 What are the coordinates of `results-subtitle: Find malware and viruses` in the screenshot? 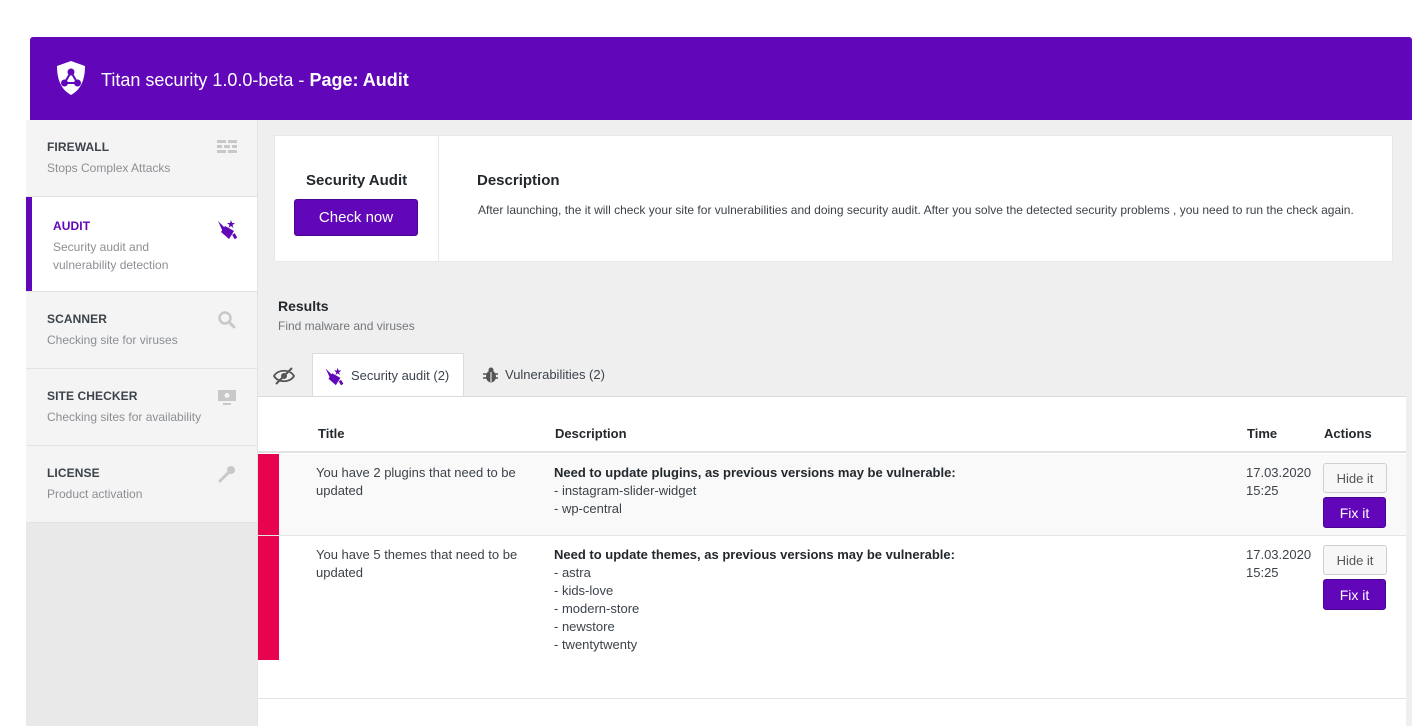 It's located at (346, 326).